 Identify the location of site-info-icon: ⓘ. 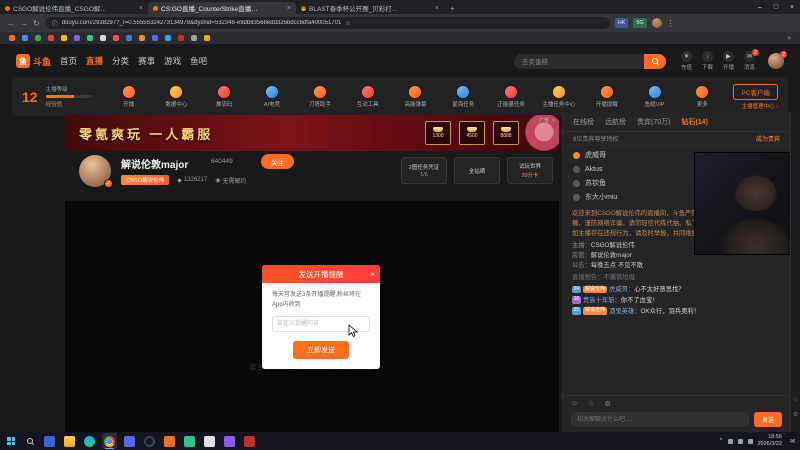
(55, 23).